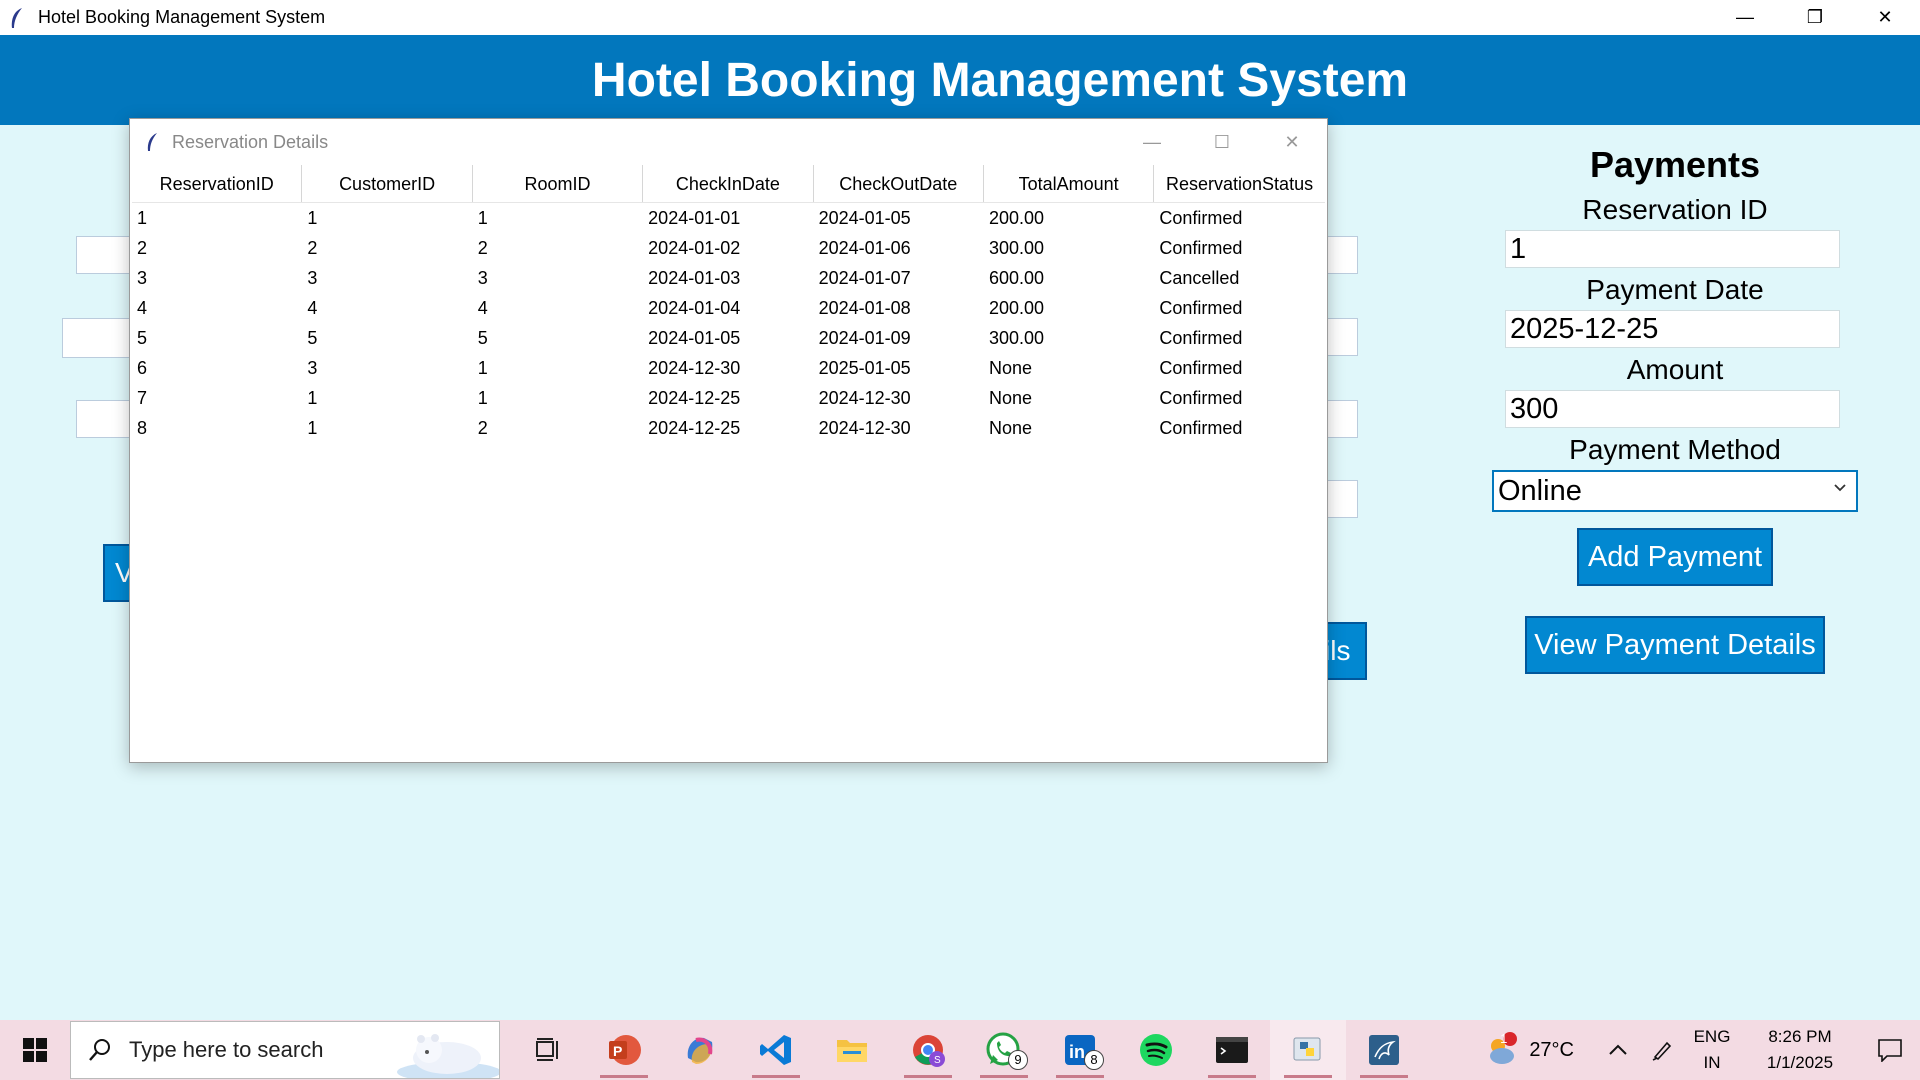  I want to click on payments-heading: Payments, so click(1675, 164).